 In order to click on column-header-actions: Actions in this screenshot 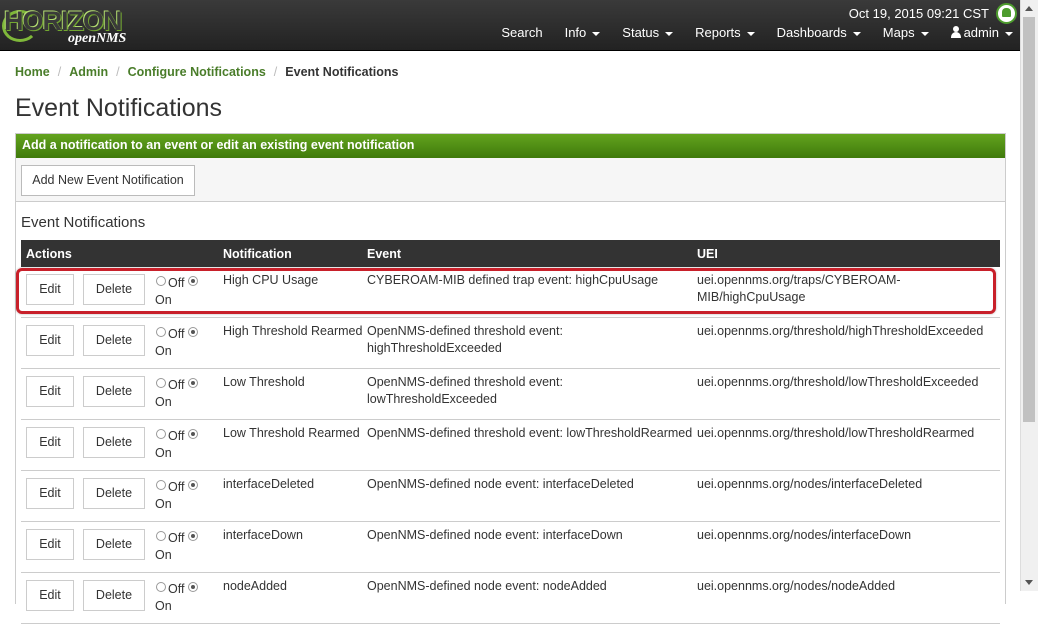, I will do `click(49, 254)`.